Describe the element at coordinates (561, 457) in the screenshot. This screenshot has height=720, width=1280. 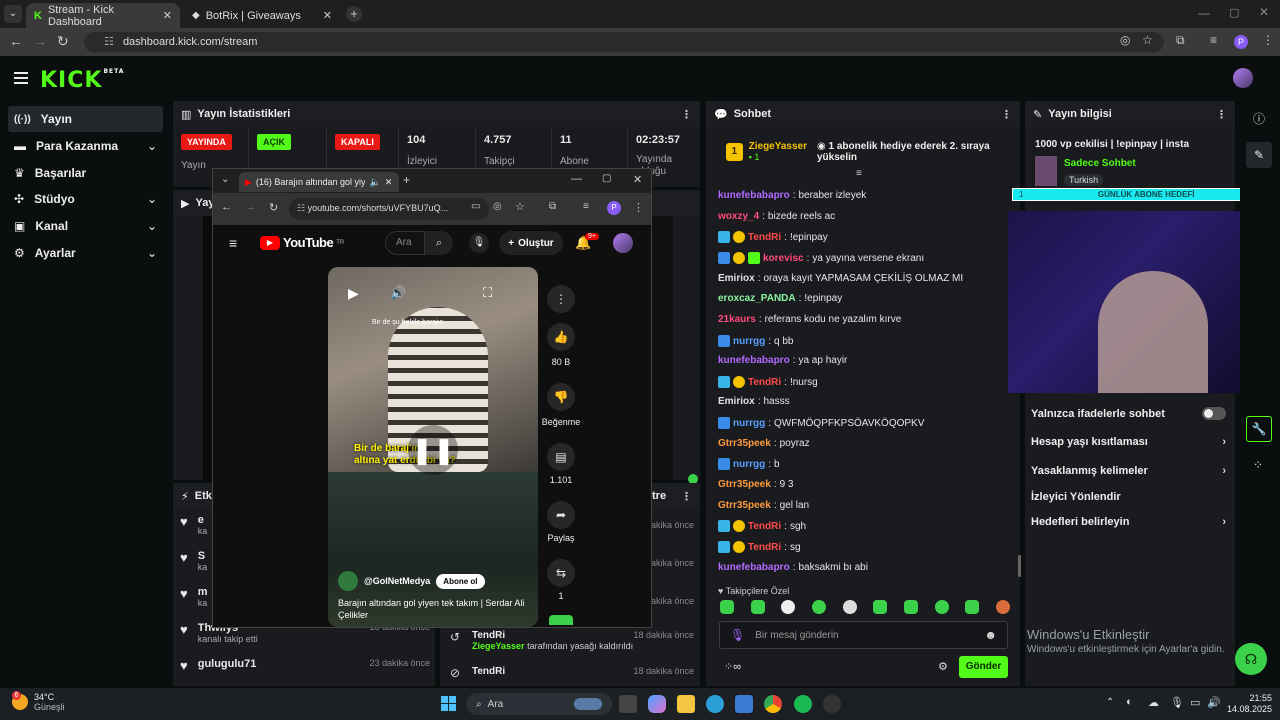
I see `comments-icon: ▤` at that location.